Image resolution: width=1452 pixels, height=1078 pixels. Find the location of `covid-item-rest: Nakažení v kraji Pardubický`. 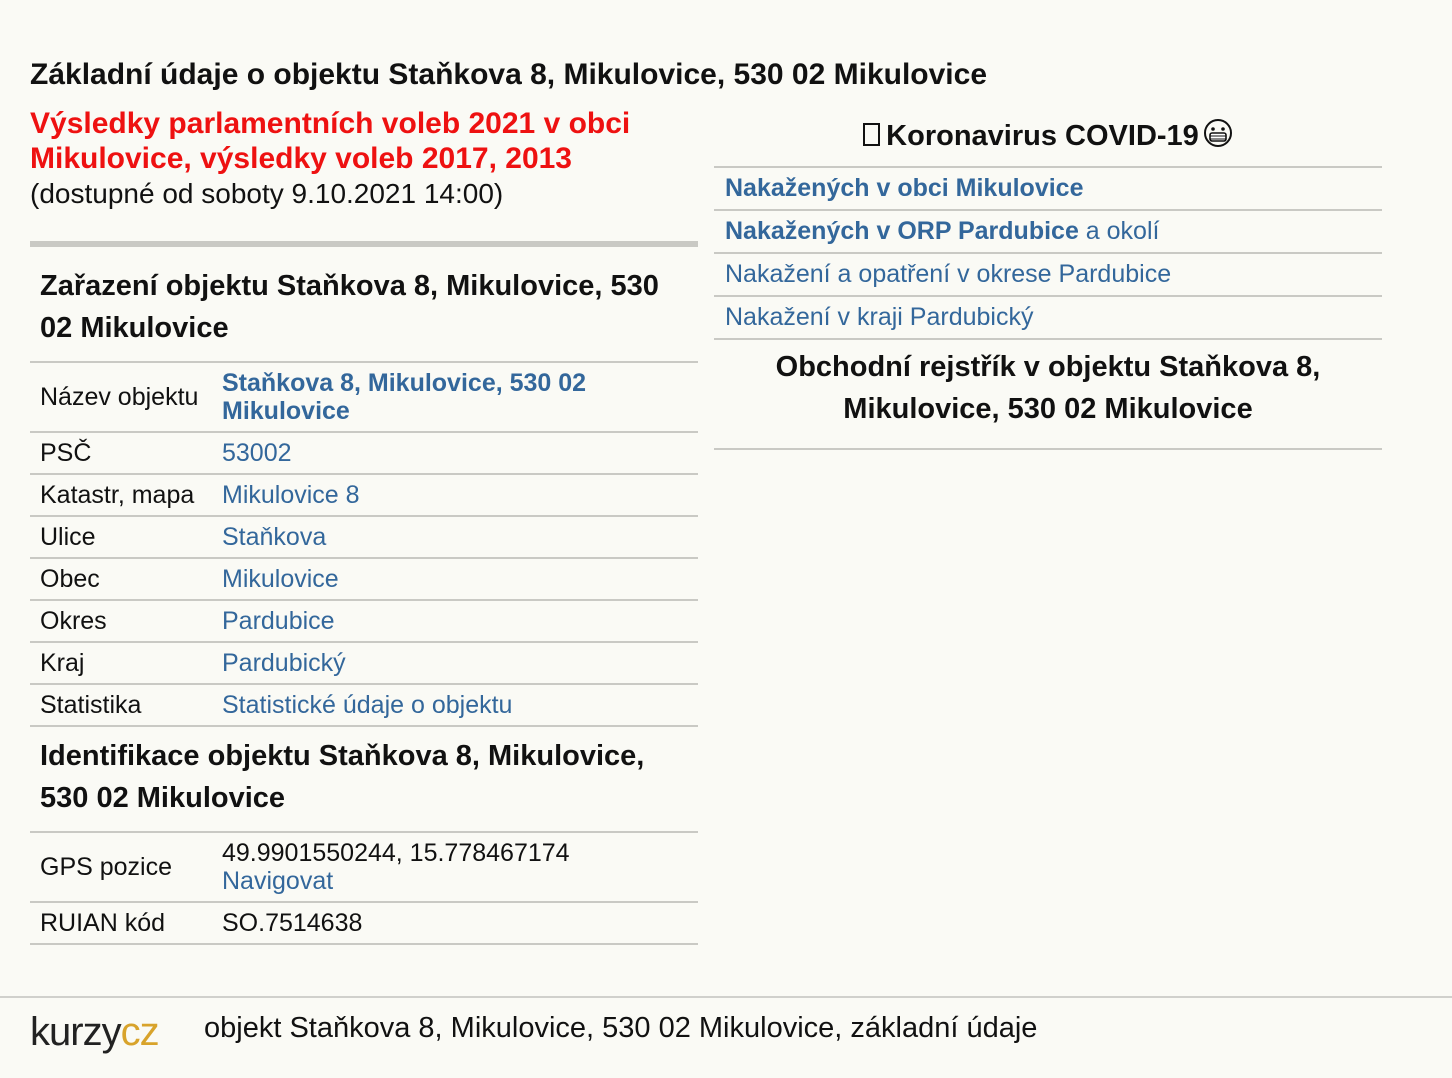

covid-item-rest: Nakažení v kraji Pardubický is located at coordinates (879, 317).